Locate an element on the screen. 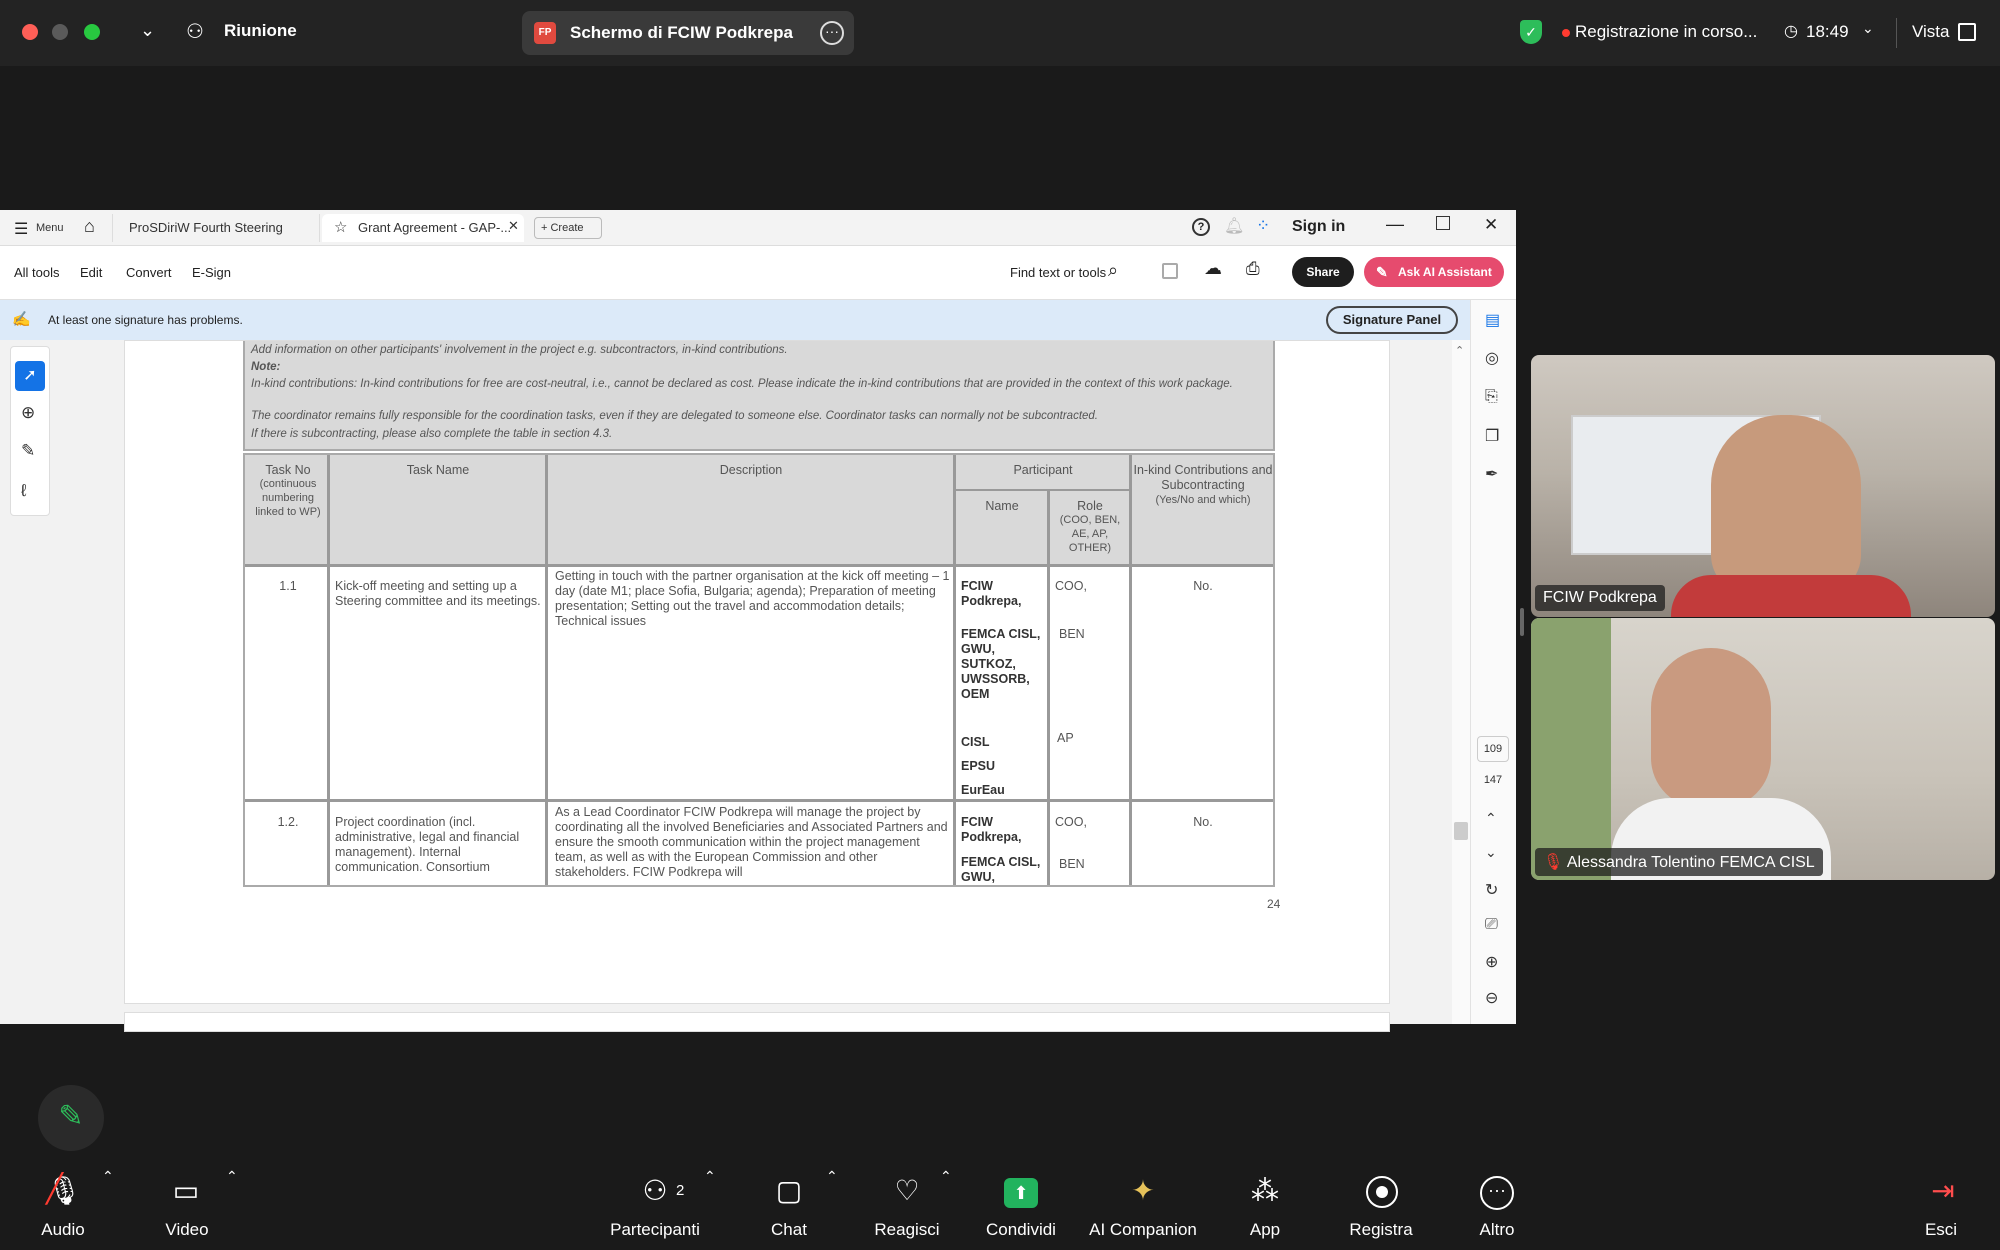 The height and width of the screenshot is (1250, 2000). next-pdf-page is located at coordinates (757, 1022).